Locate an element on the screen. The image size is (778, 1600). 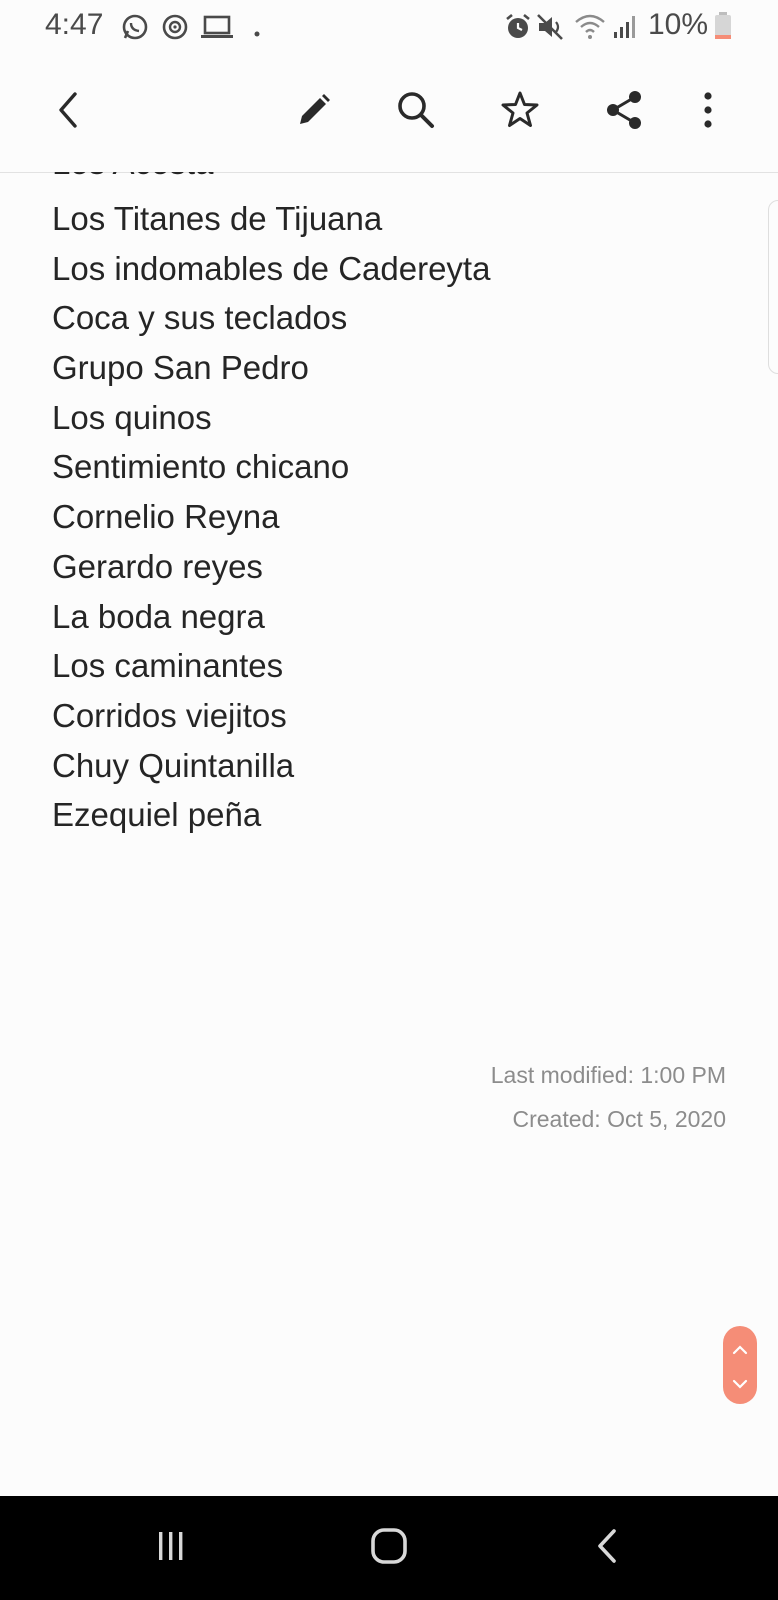
last-modified: Last modified: 1:00 PM is located at coordinates (608, 1075).